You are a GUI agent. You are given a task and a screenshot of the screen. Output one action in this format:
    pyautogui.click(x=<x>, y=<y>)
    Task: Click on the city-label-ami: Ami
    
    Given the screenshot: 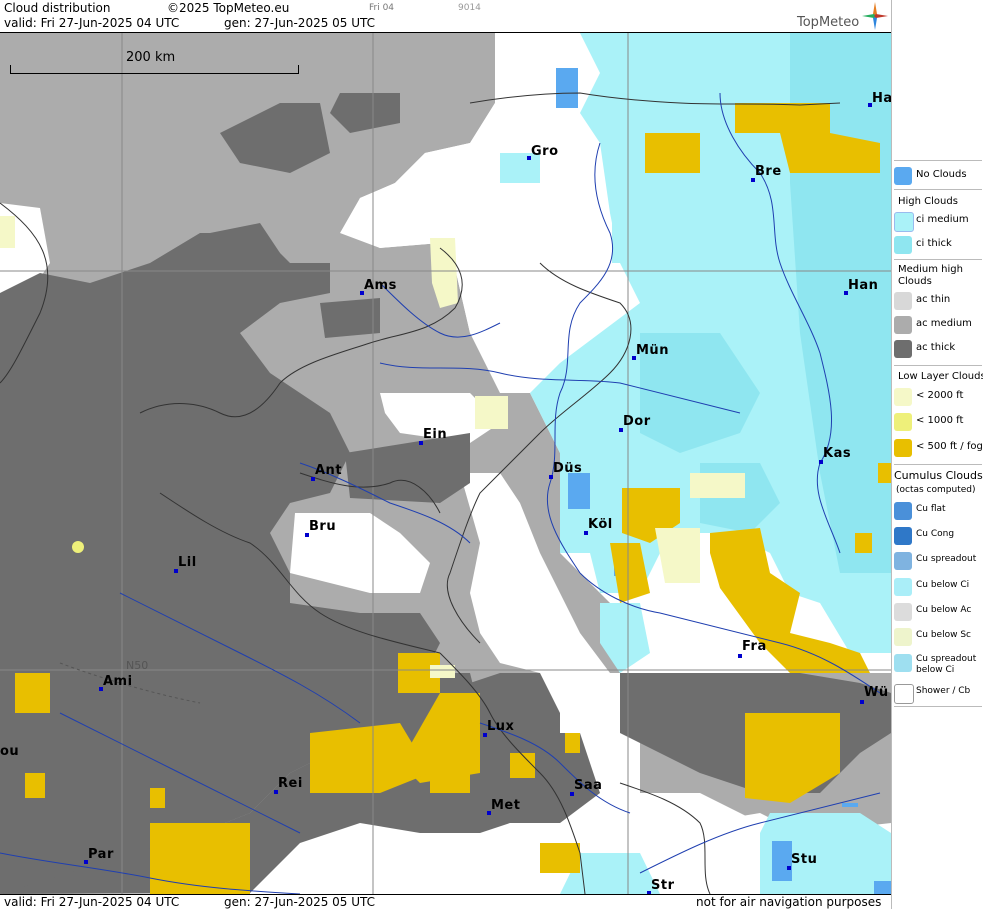 What is the action you would take?
    pyautogui.click(x=118, y=681)
    